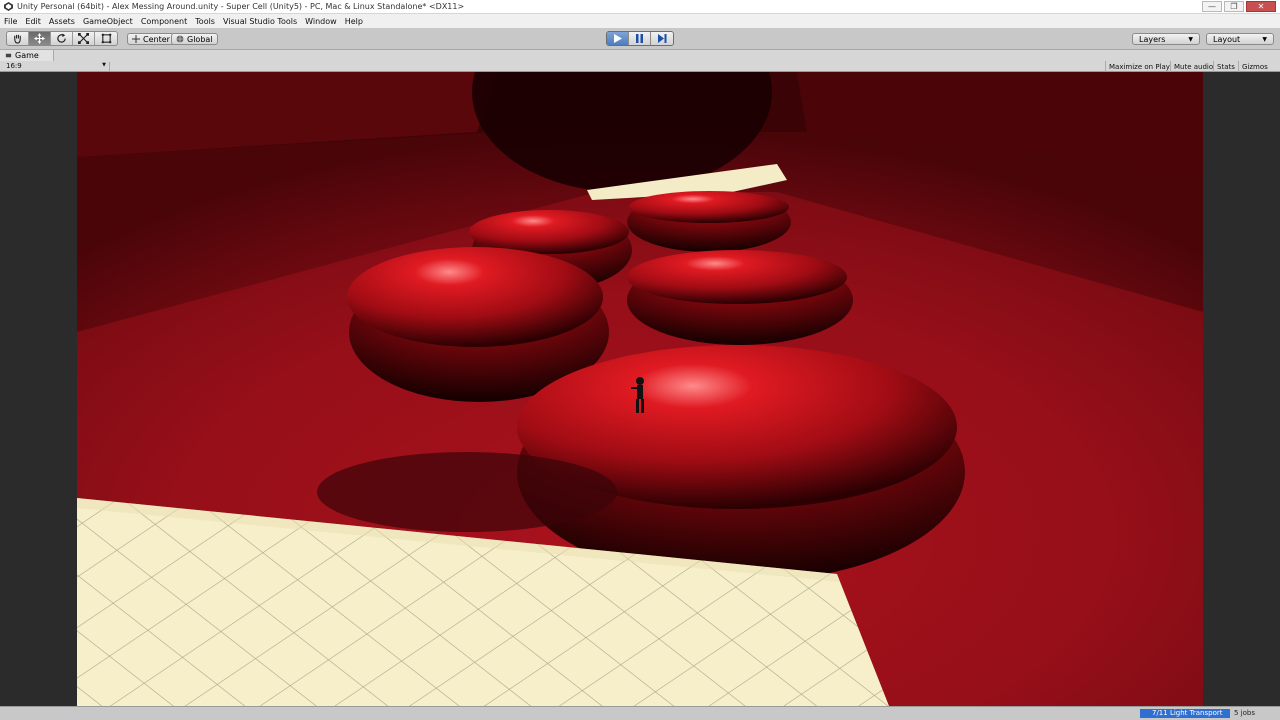 The image size is (1280, 720). I want to click on hand-tool-button, so click(18, 38).